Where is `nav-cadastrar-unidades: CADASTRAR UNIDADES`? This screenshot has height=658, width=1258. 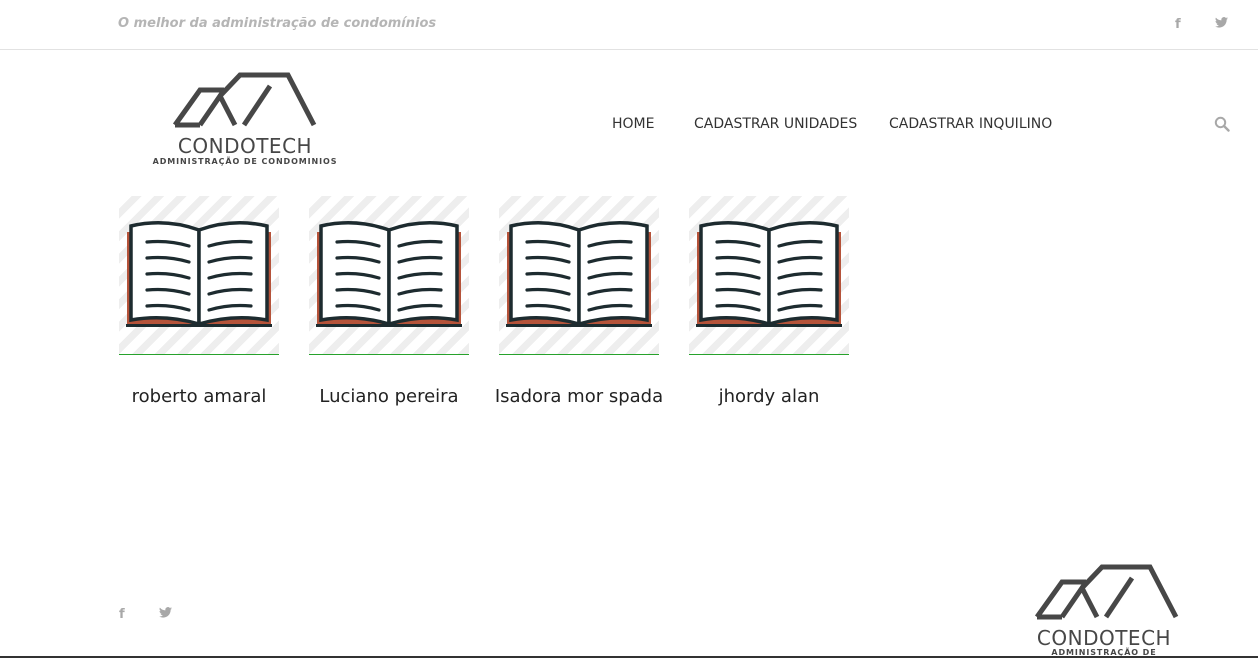
nav-cadastrar-unidades: CADASTRAR UNIDADES is located at coordinates (775, 124).